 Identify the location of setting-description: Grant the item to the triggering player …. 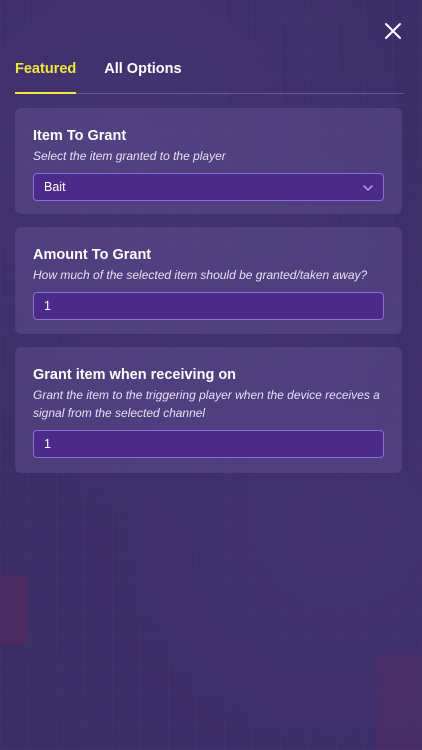
(206, 404).